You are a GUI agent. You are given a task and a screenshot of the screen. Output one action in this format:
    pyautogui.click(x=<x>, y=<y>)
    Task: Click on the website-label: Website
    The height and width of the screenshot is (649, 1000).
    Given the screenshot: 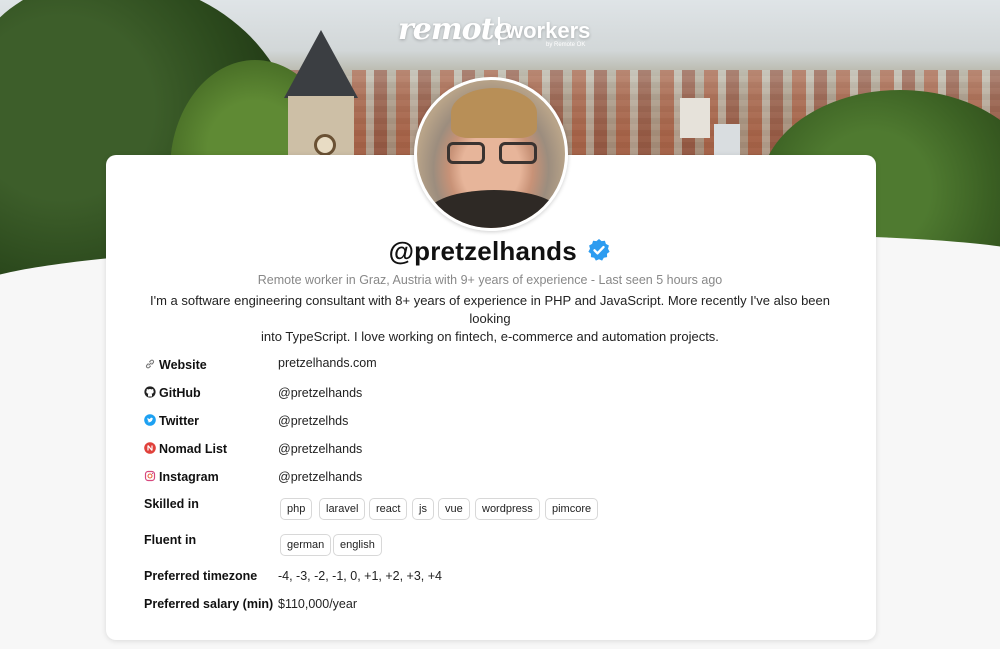 What is the action you would take?
    pyautogui.click(x=175, y=365)
    